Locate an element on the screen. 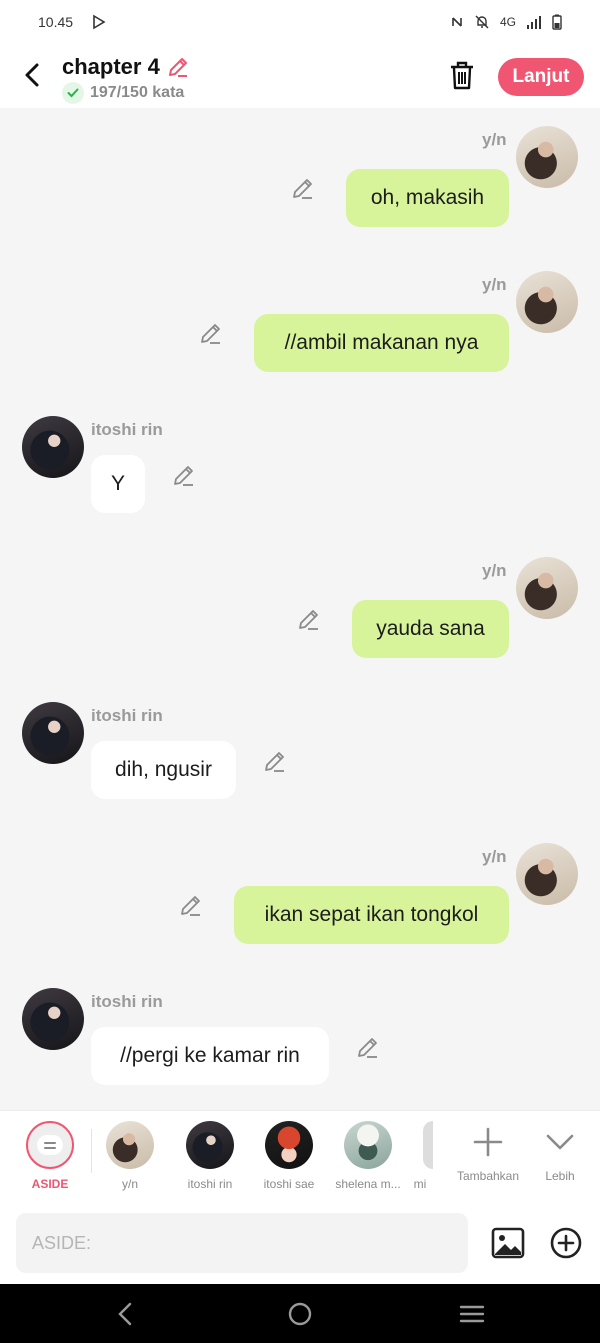 The height and width of the screenshot is (1343, 600). more-label: Lebih is located at coordinates (560, 1176).